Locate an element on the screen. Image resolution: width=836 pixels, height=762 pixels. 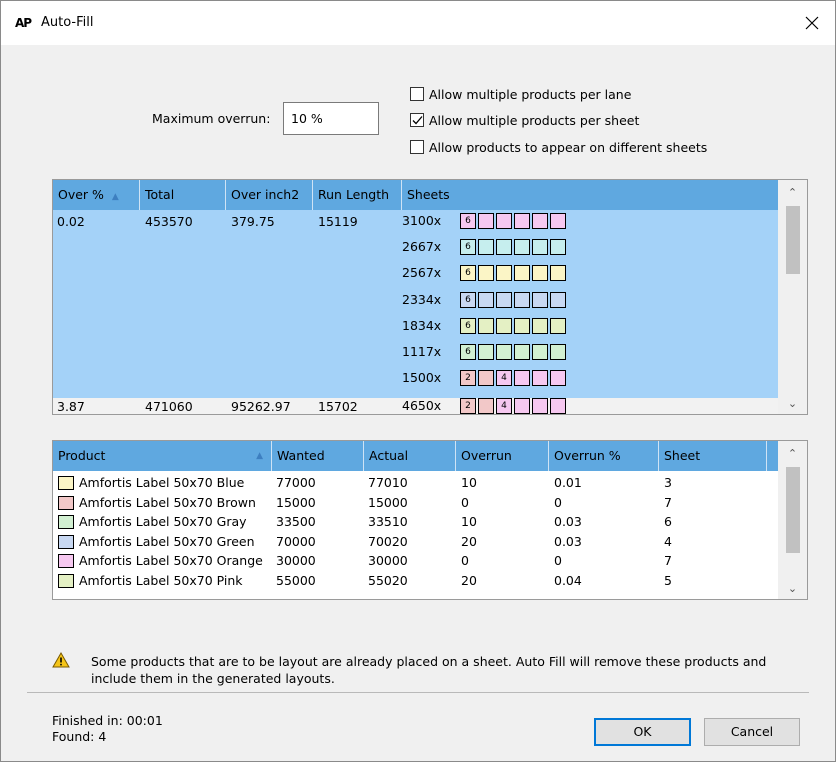
product-sheet-cell: 7 is located at coordinates (668, 502).